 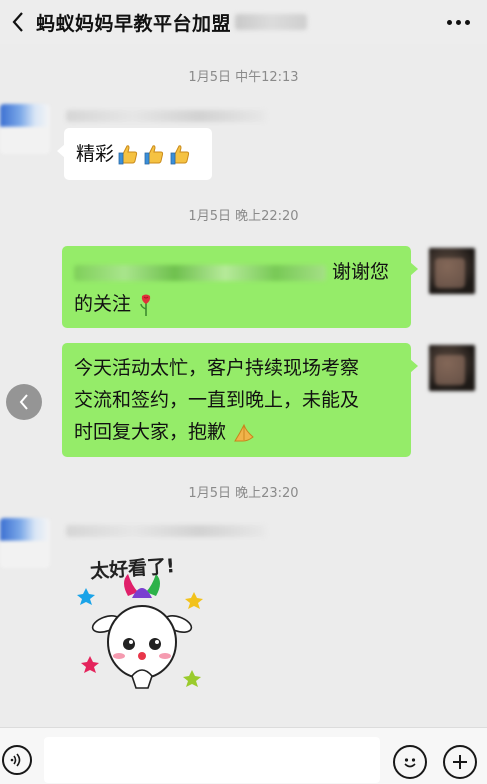 What do you see at coordinates (142, 627) in the screenshot?
I see `cartoon-sticker: 太好看了!` at bounding box center [142, 627].